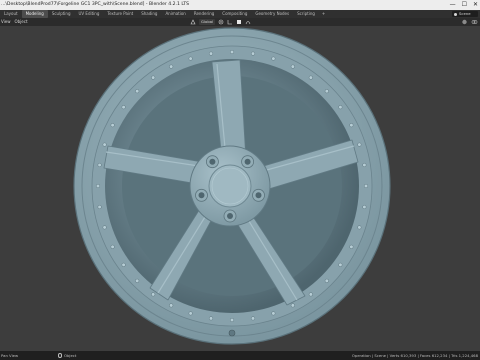 This screenshot has width=480, height=360. I want to click on transform-orientation-icon, so click(193, 22).